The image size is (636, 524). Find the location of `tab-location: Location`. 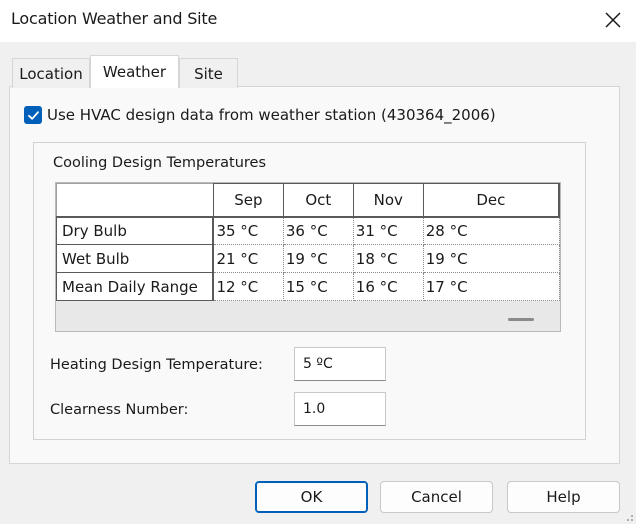

tab-location: Location is located at coordinates (51, 73).